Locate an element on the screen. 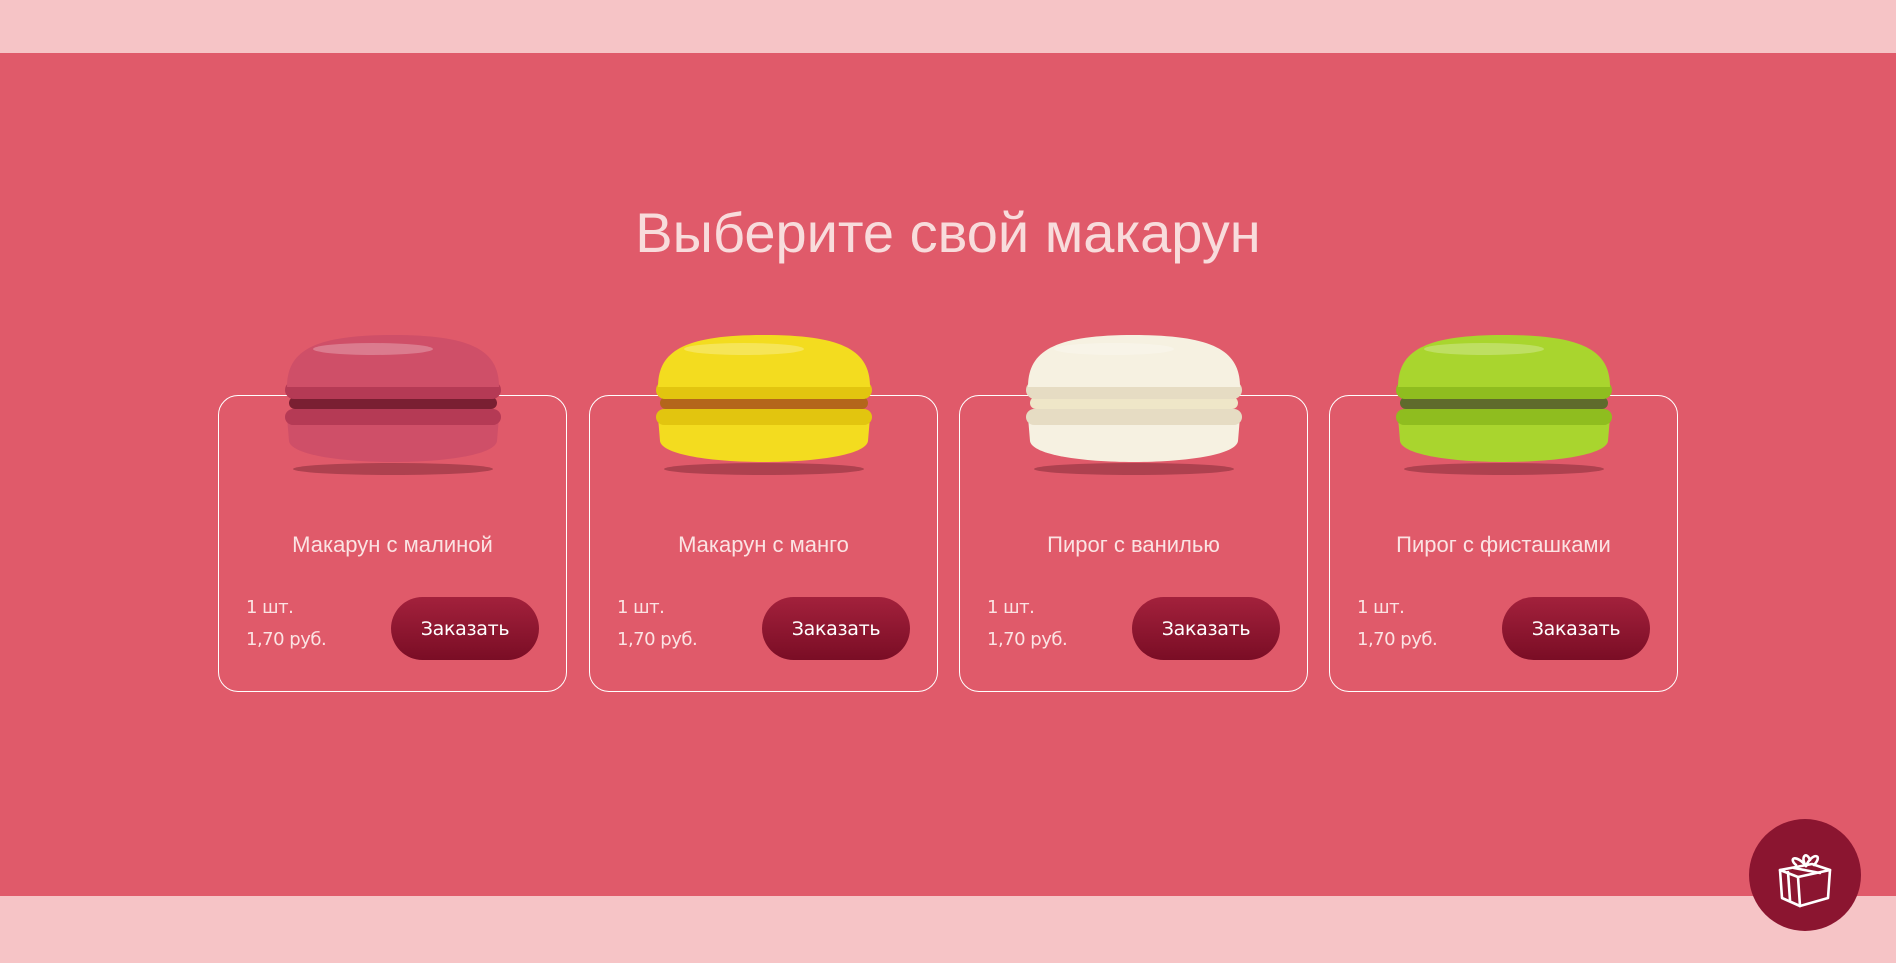  product-name: Пирог с ванилью is located at coordinates (1133, 544).